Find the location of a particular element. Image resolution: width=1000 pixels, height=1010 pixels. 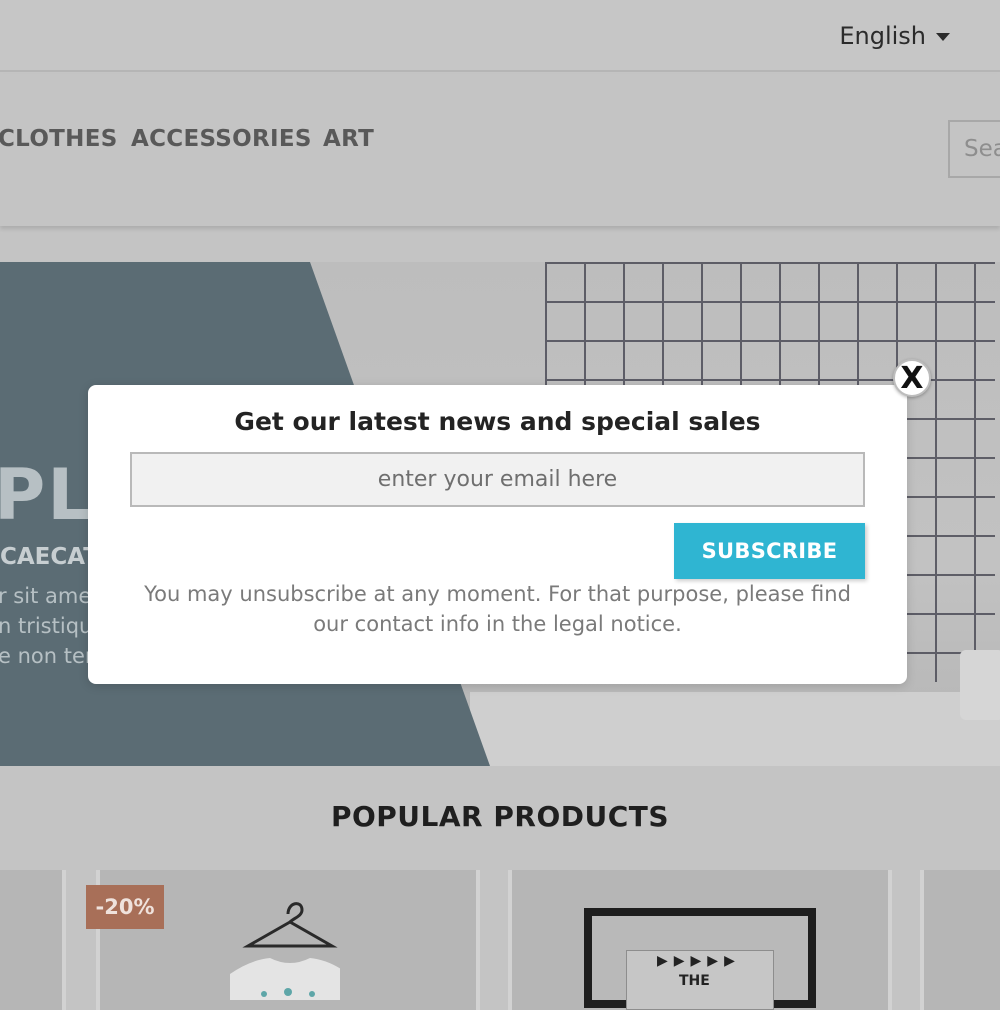

email-field is located at coordinates (497, 479).